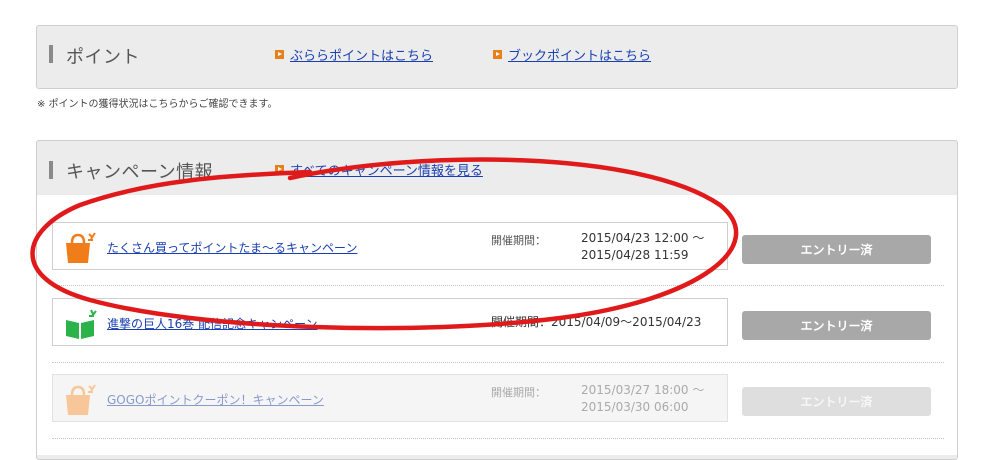 The height and width of the screenshot is (460, 991). I want to click on all-campaigns-link: すべてのキャンペーン情報を見る, so click(379, 169).